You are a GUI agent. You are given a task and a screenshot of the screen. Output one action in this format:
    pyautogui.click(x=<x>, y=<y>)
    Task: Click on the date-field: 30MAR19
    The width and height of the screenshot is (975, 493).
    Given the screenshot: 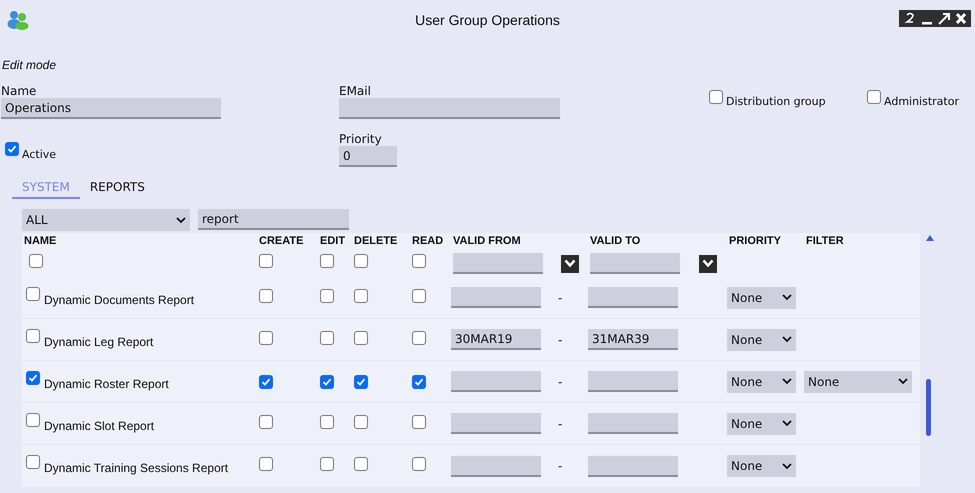 What is the action you would take?
    pyautogui.click(x=496, y=339)
    